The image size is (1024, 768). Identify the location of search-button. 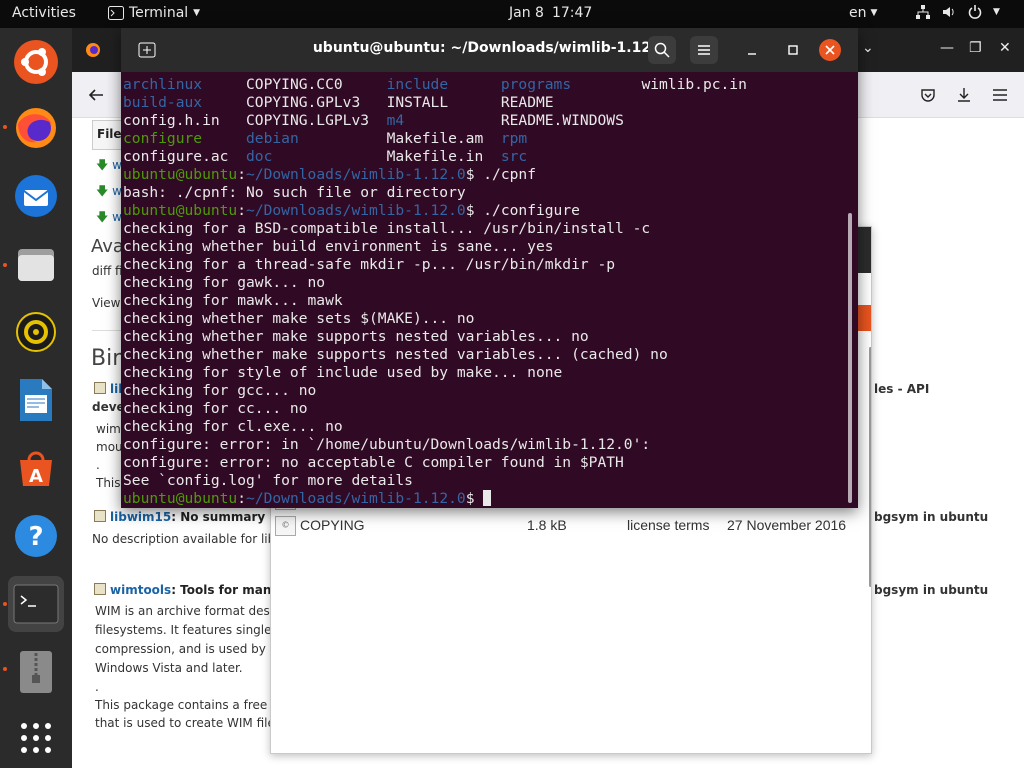
(662, 50).